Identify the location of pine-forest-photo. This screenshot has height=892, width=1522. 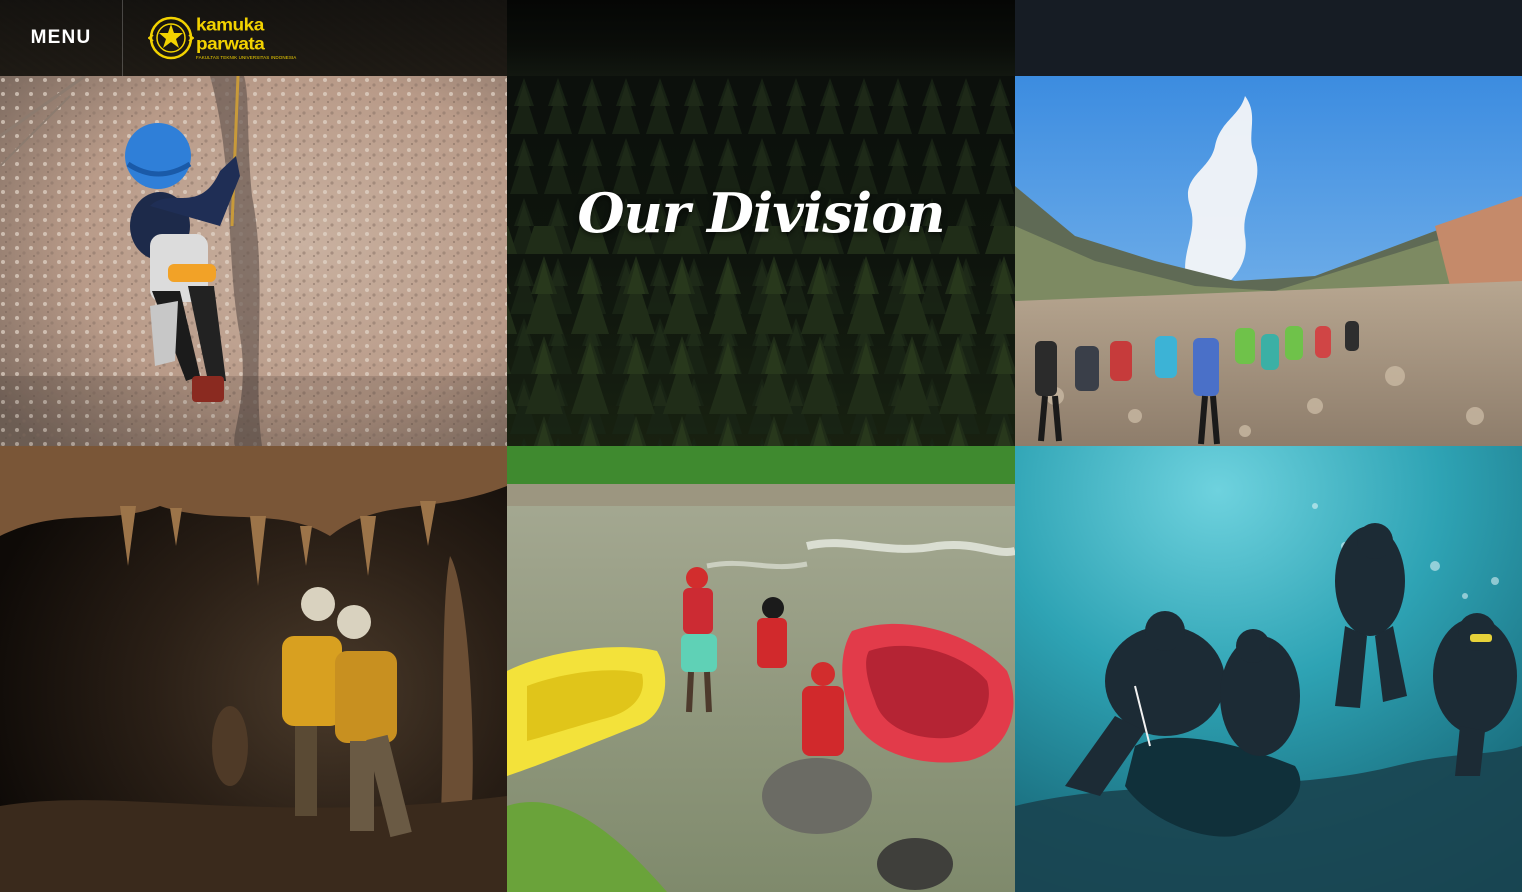
(761, 261).